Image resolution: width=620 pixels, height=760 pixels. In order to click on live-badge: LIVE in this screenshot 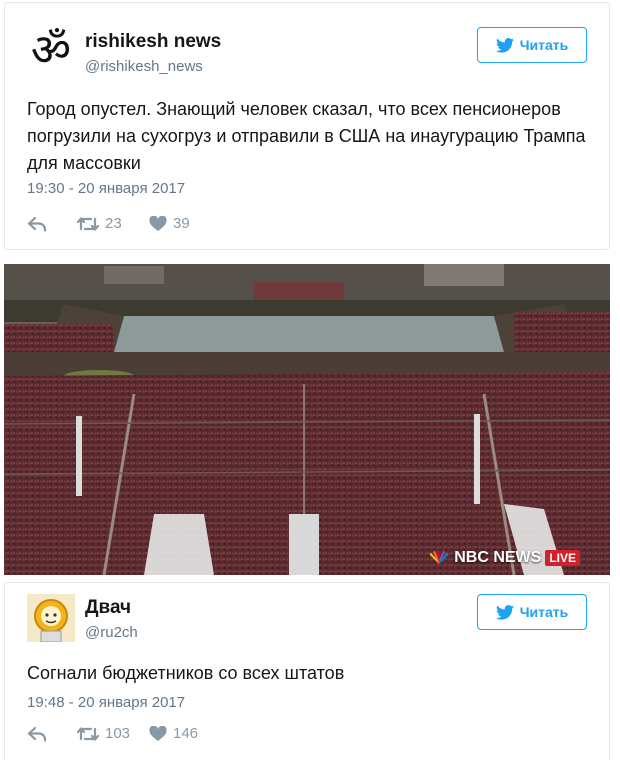, I will do `click(562, 558)`.